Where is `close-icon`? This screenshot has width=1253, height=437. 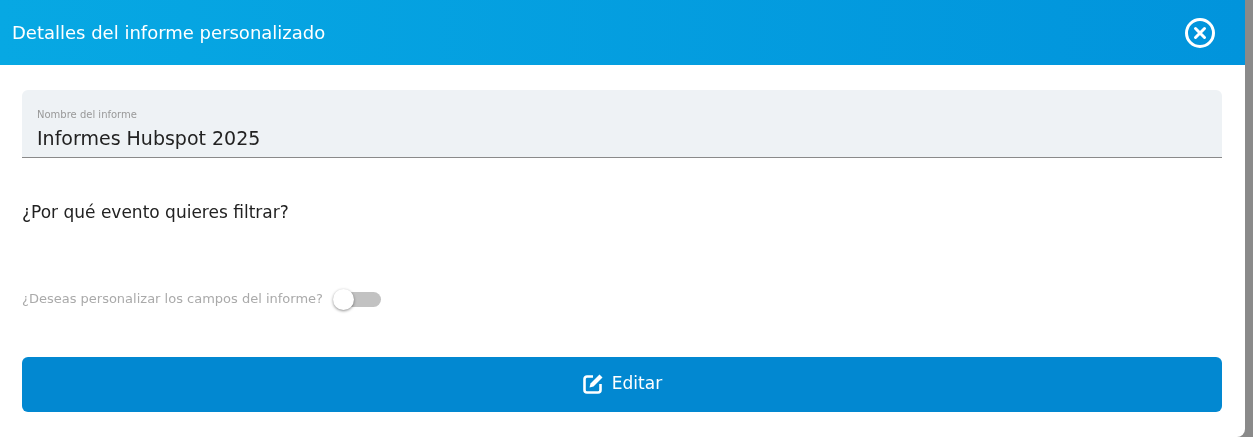
close-icon is located at coordinates (1200, 32).